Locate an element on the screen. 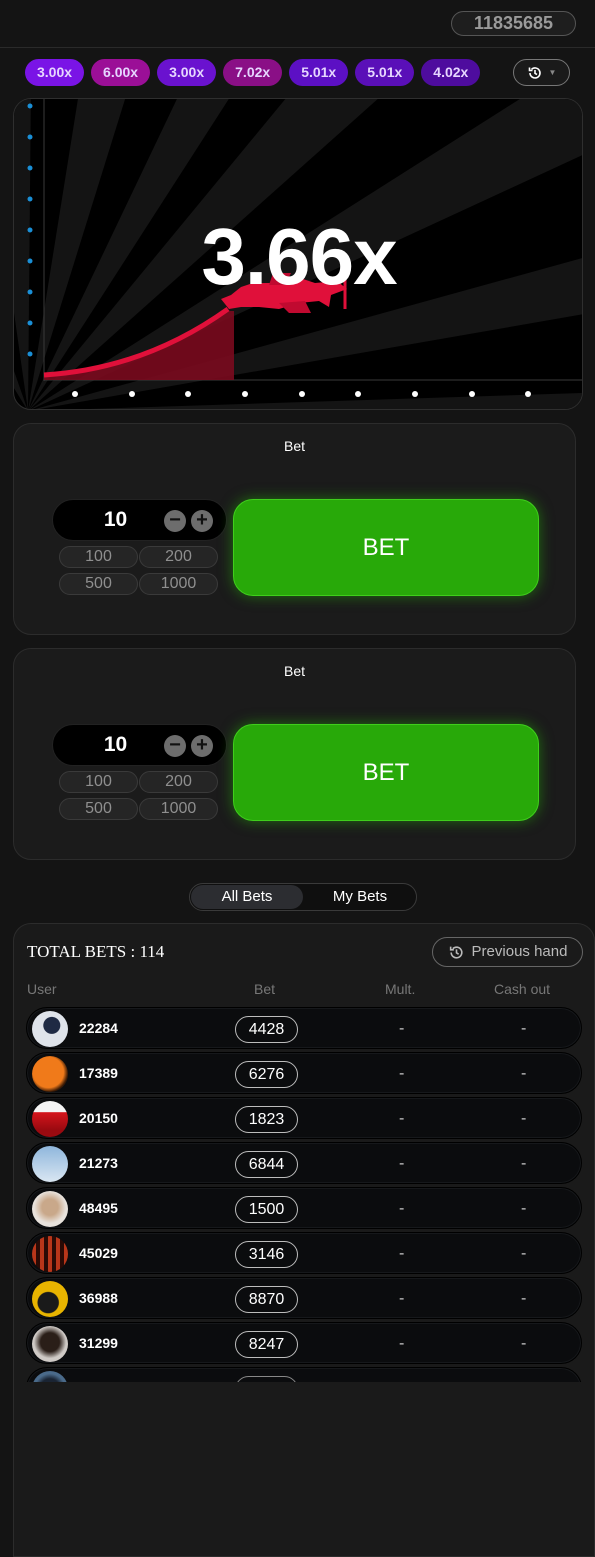 The image size is (595, 1557). column-header-bet: Bet is located at coordinates (265, 989).